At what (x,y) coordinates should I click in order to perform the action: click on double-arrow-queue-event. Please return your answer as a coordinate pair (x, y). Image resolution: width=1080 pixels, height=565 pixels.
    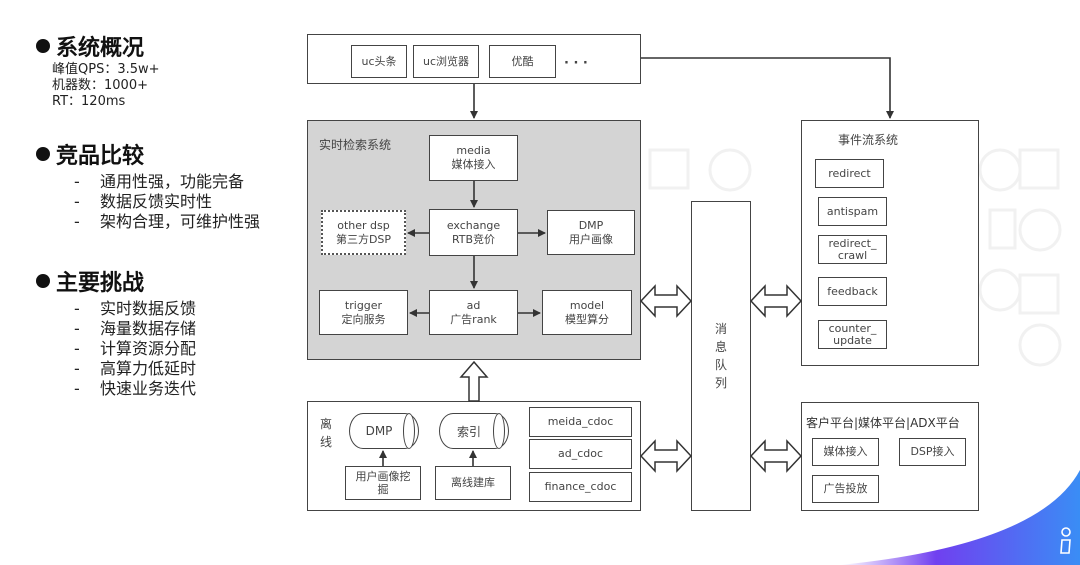
    Looking at the image, I should click on (776, 301).